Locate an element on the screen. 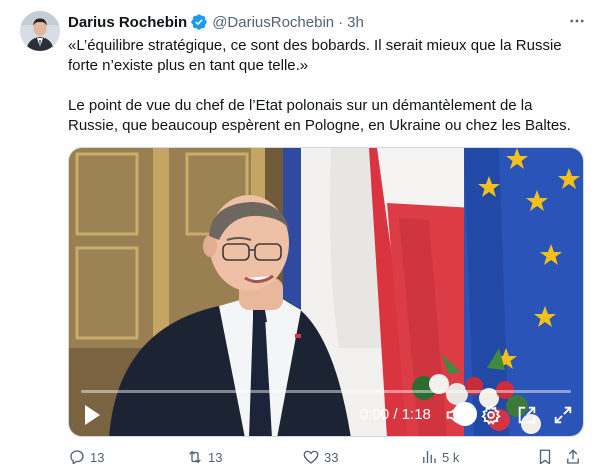  tweet-actions: 13 13 33 5 k is located at coordinates (328, 456).